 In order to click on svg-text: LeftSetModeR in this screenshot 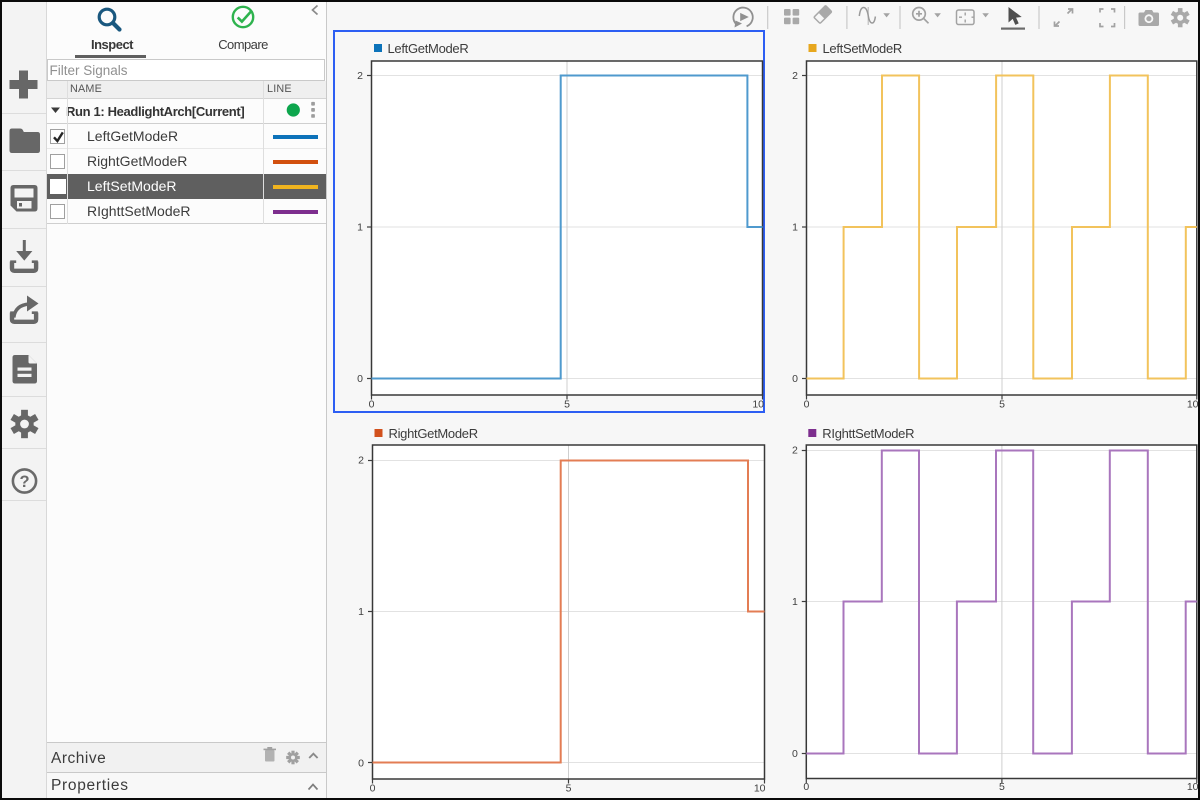, I will do `click(863, 48)`.